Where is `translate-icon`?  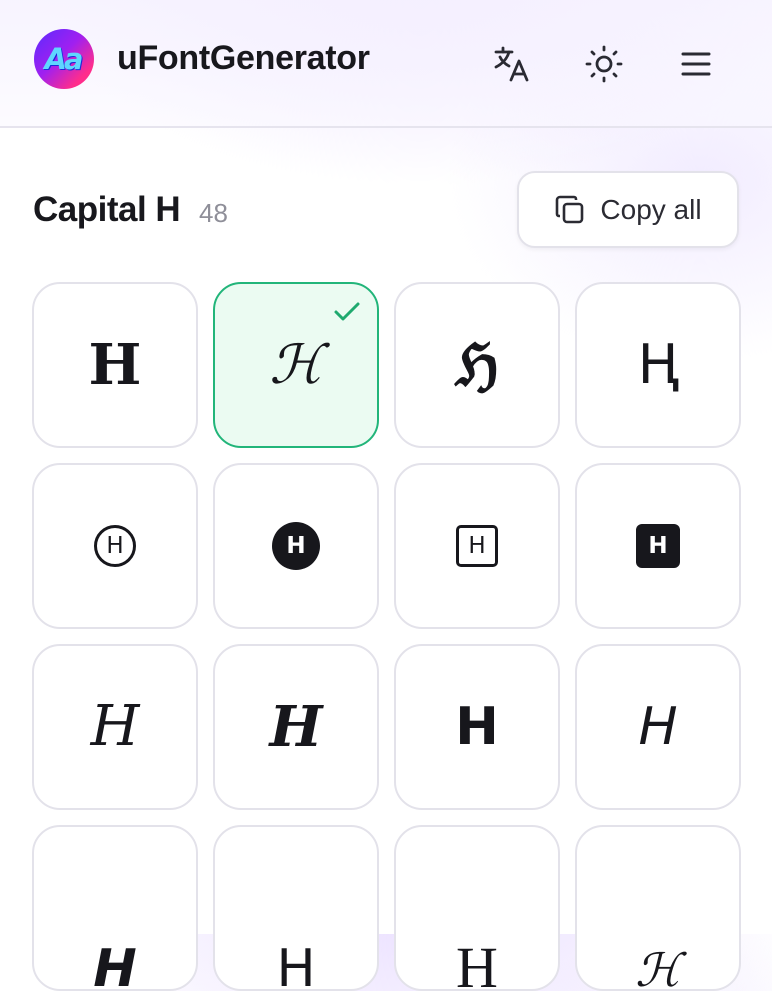
translate-icon is located at coordinates (511, 64).